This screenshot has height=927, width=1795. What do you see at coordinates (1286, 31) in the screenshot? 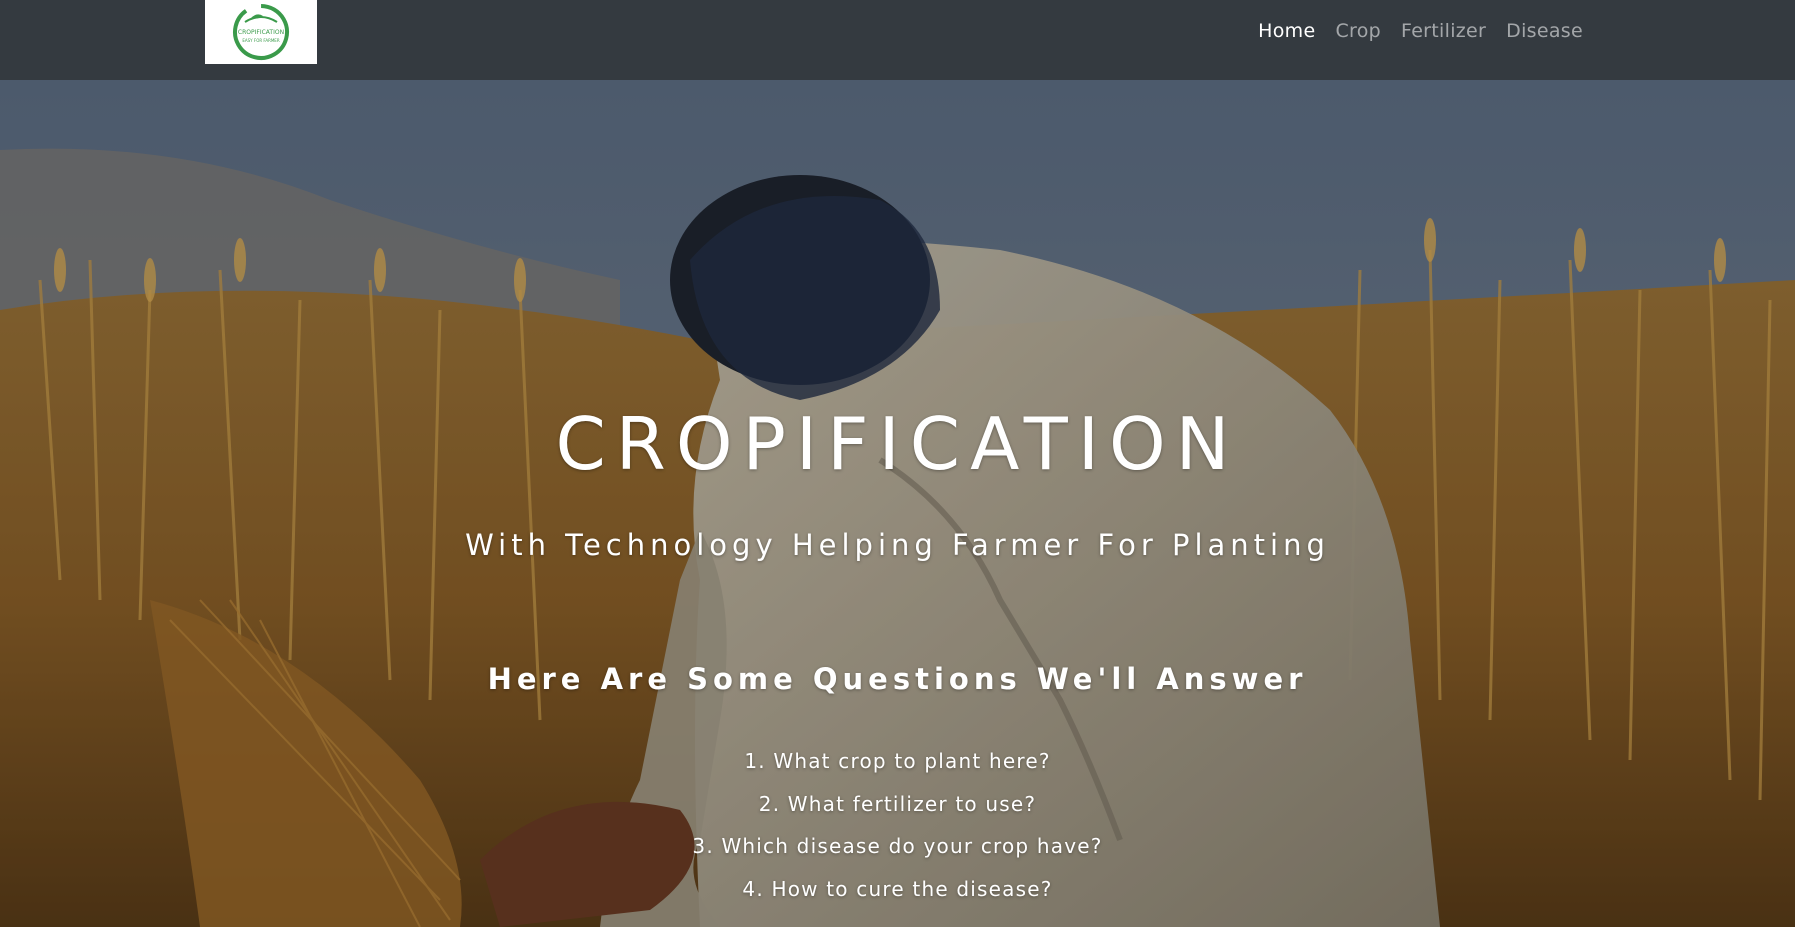
I see `nav-link-home: Home` at bounding box center [1286, 31].